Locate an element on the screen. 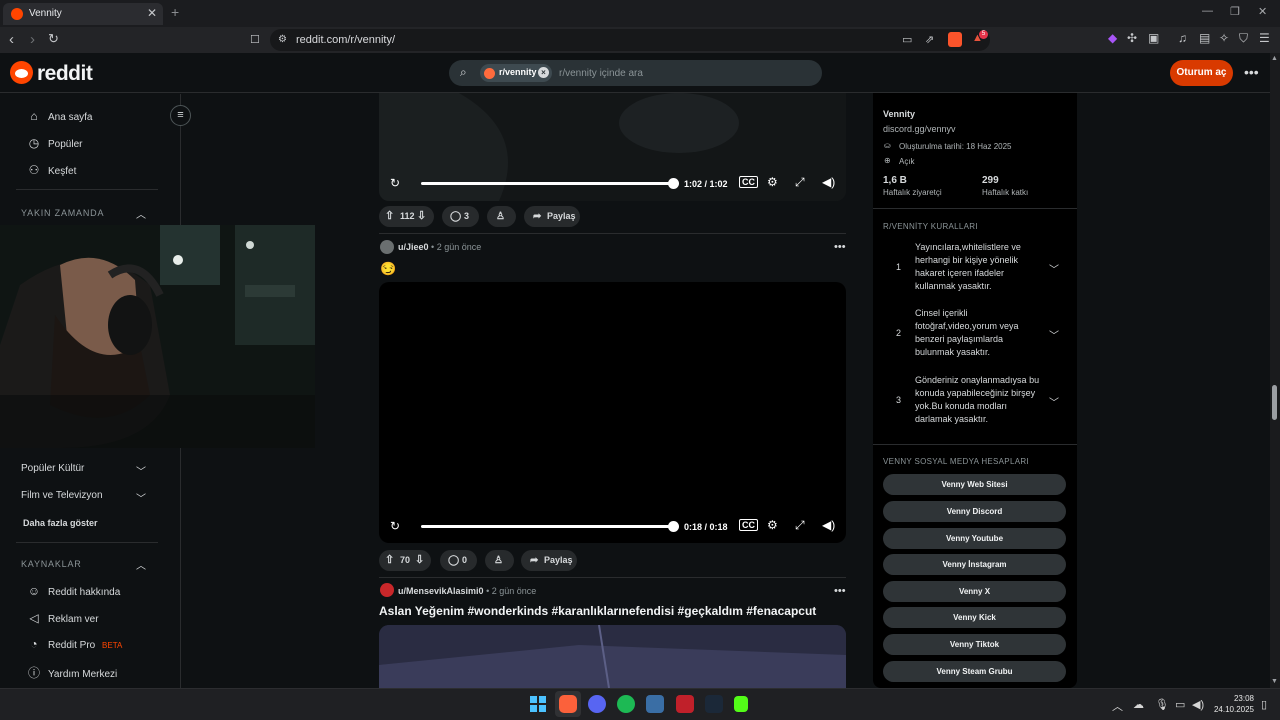  comments-button: ◯ 0 is located at coordinates (458, 560).